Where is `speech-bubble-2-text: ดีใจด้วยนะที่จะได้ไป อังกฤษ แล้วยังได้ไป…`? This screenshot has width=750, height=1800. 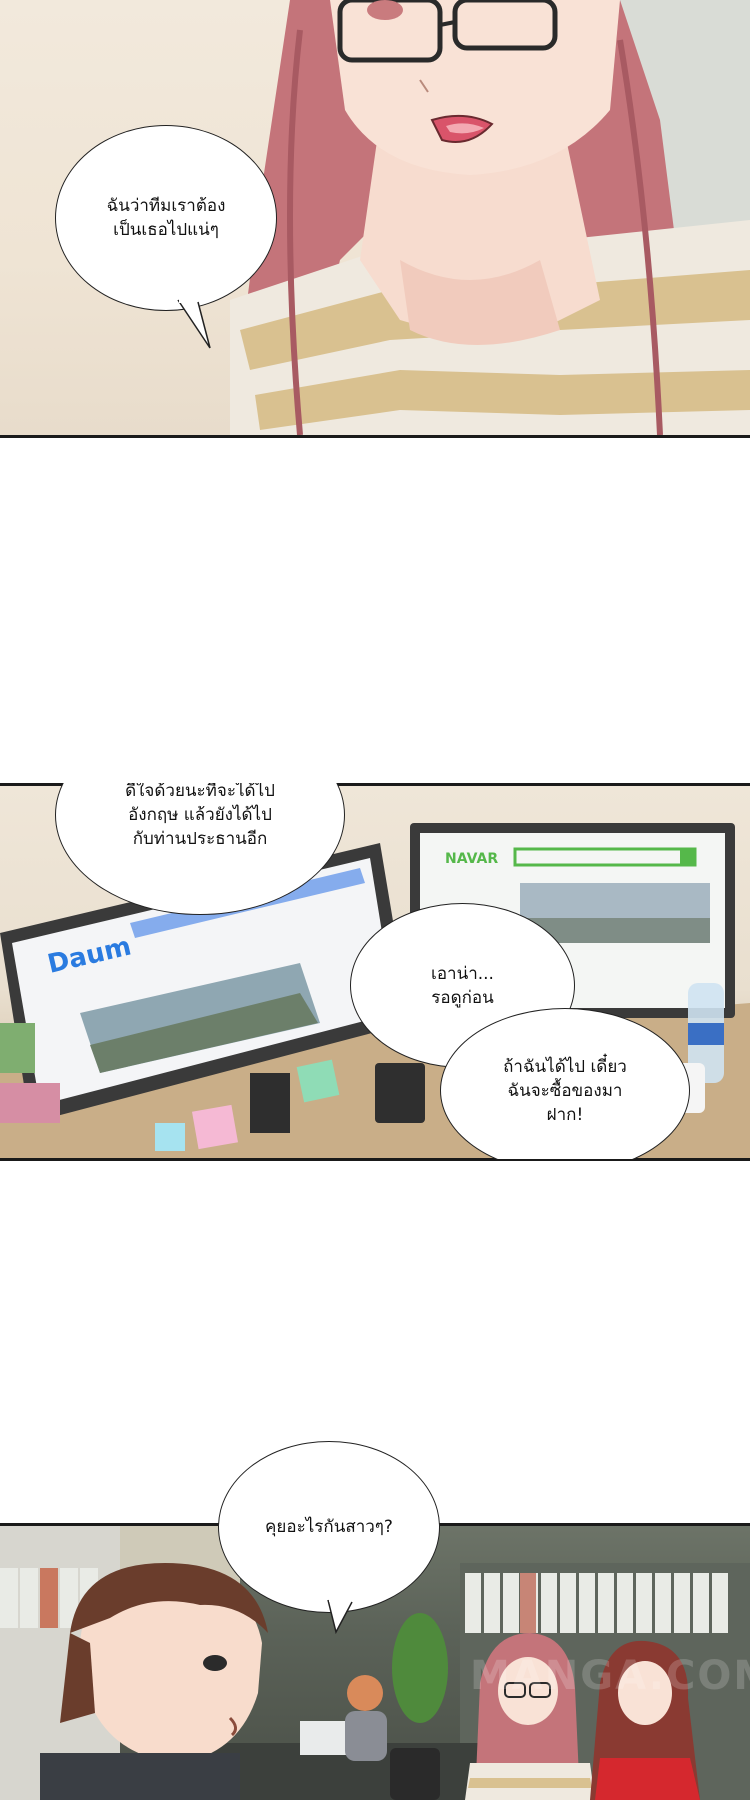 speech-bubble-2-text: ดีใจด้วยนะที่จะได้ไป อังกฤษ แล้วยังได้ไป… is located at coordinates (200, 816).